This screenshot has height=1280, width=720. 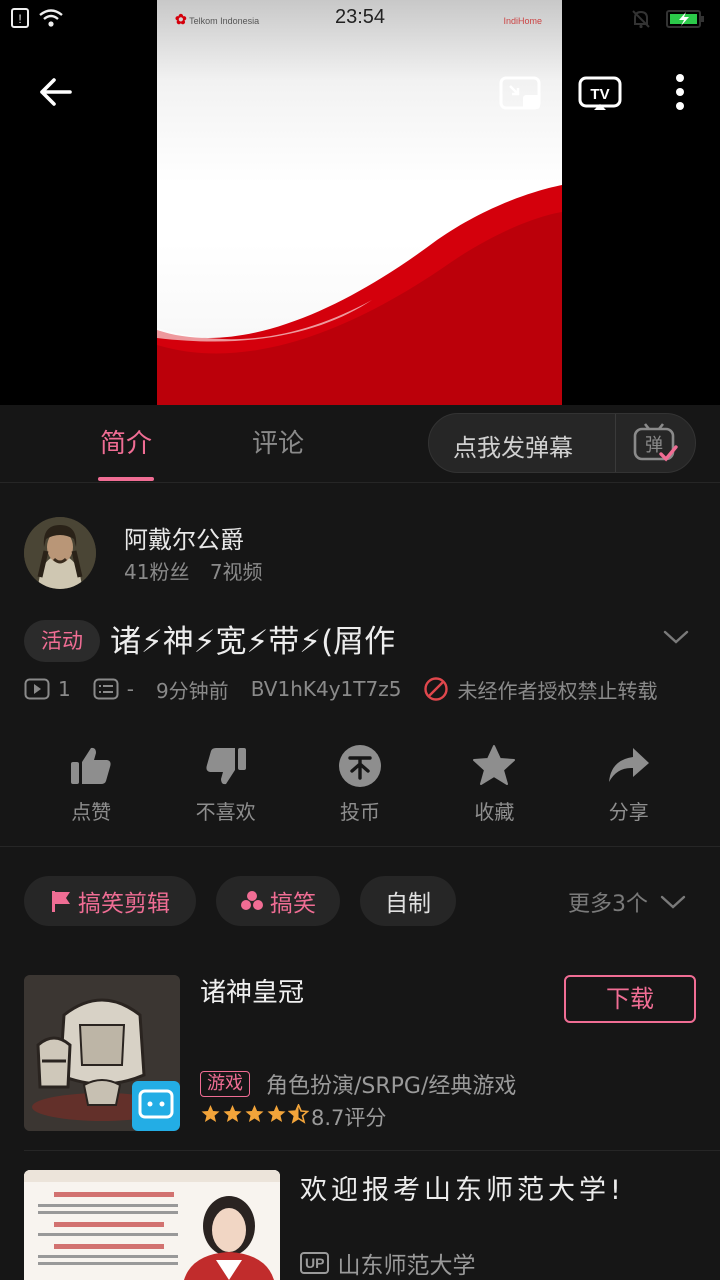 I want to click on danmaku-count-icon, so click(x=106, y=689).